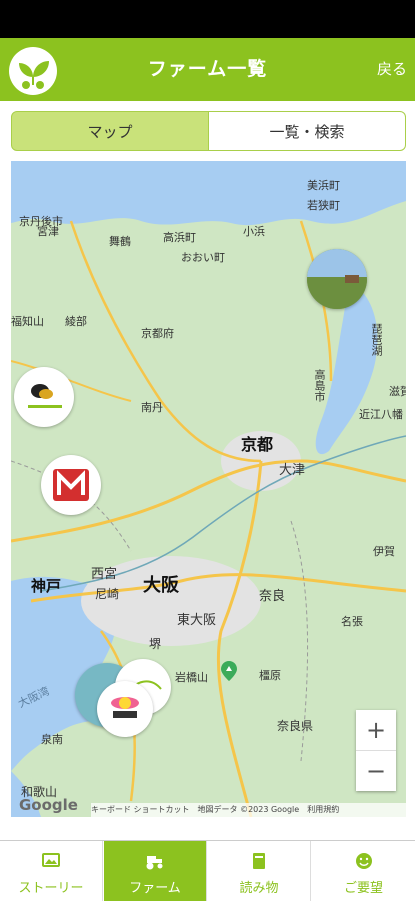 This screenshot has height=901, width=415. Describe the element at coordinates (323, 185) in the screenshot. I see `map-label-mihama: 美浜町` at that location.